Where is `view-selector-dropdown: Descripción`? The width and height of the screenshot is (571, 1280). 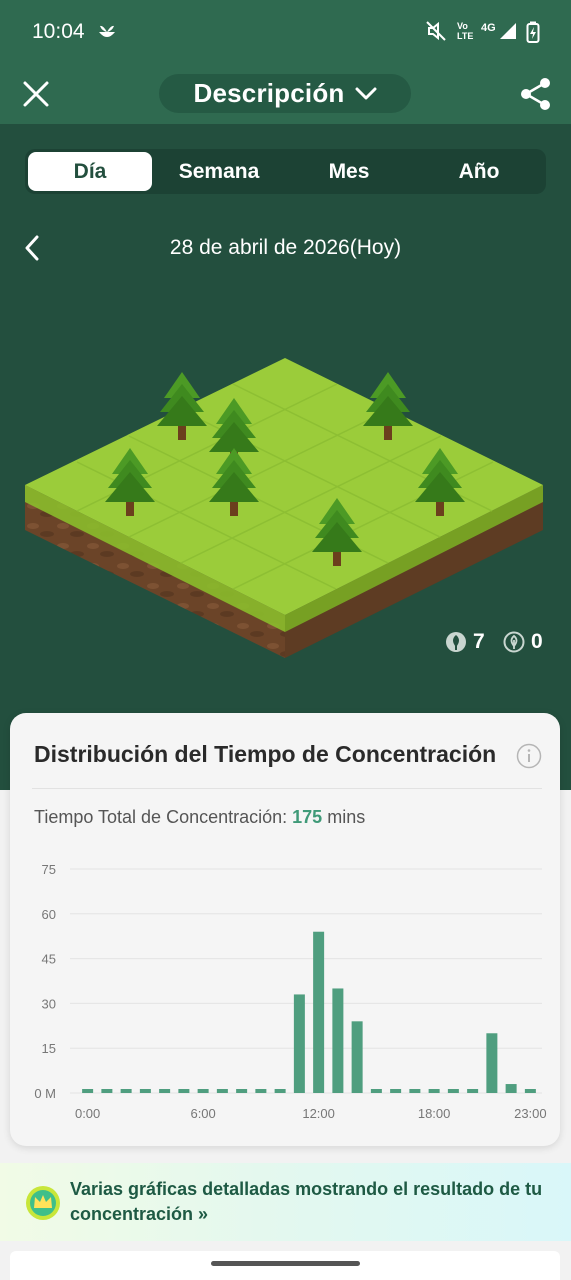
view-selector-dropdown: Descripción is located at coordinates (285, 93).